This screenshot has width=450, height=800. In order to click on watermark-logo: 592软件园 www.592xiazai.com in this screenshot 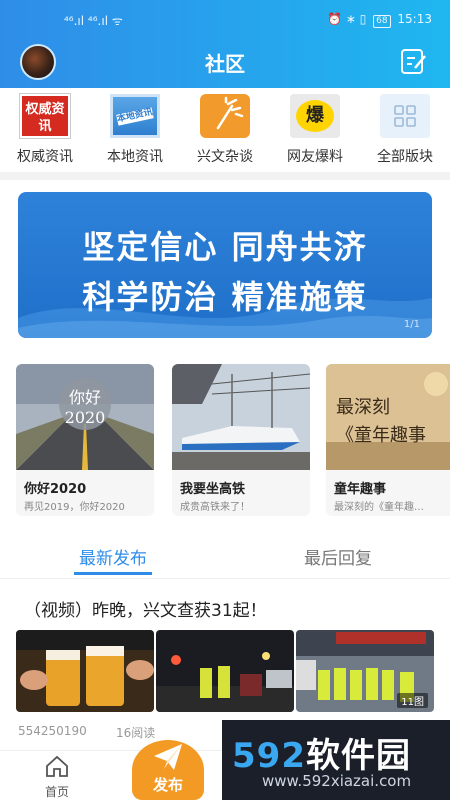, I will do `click(336, 760)`.